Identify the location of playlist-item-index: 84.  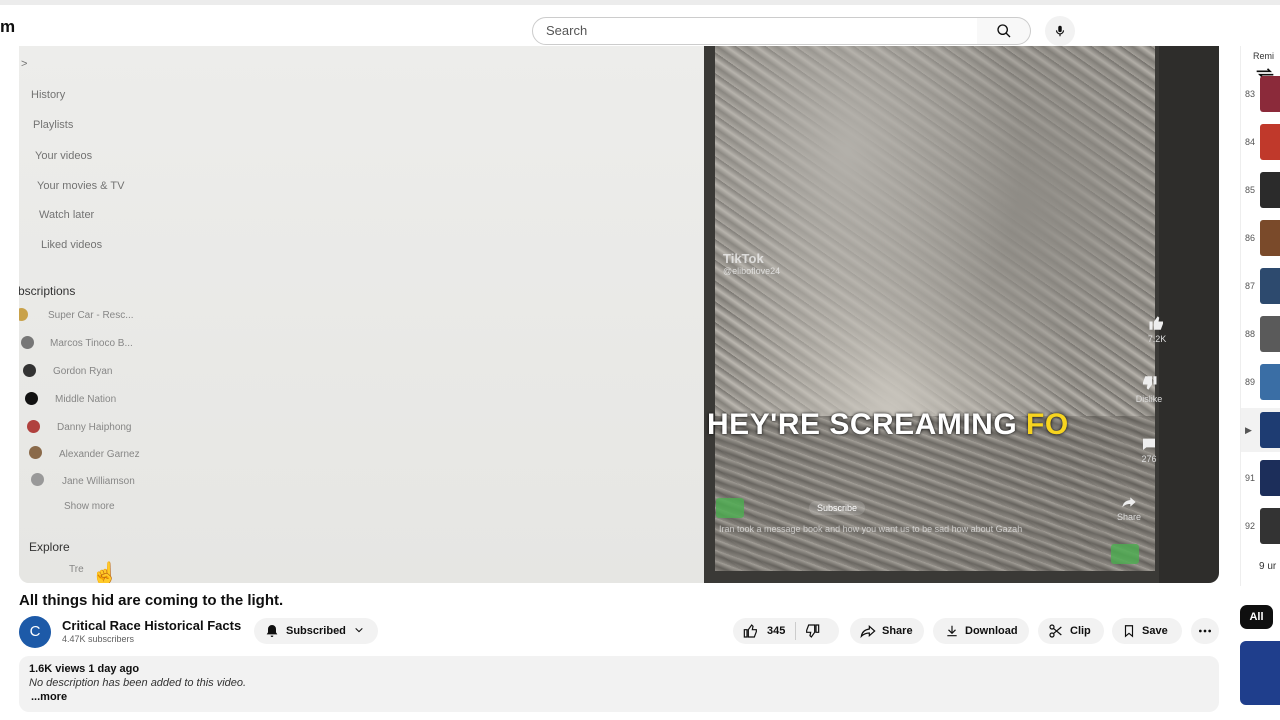
(1250, 142).